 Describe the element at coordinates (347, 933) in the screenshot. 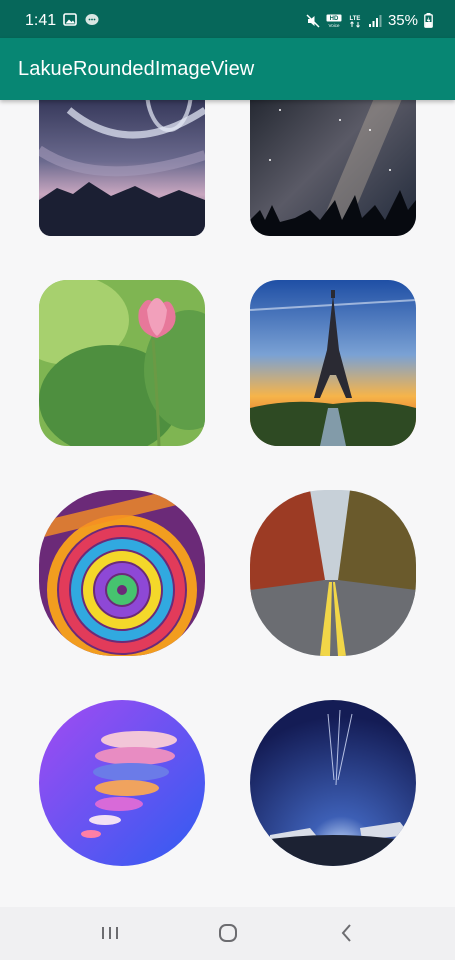

I see `back-icon` at that location.